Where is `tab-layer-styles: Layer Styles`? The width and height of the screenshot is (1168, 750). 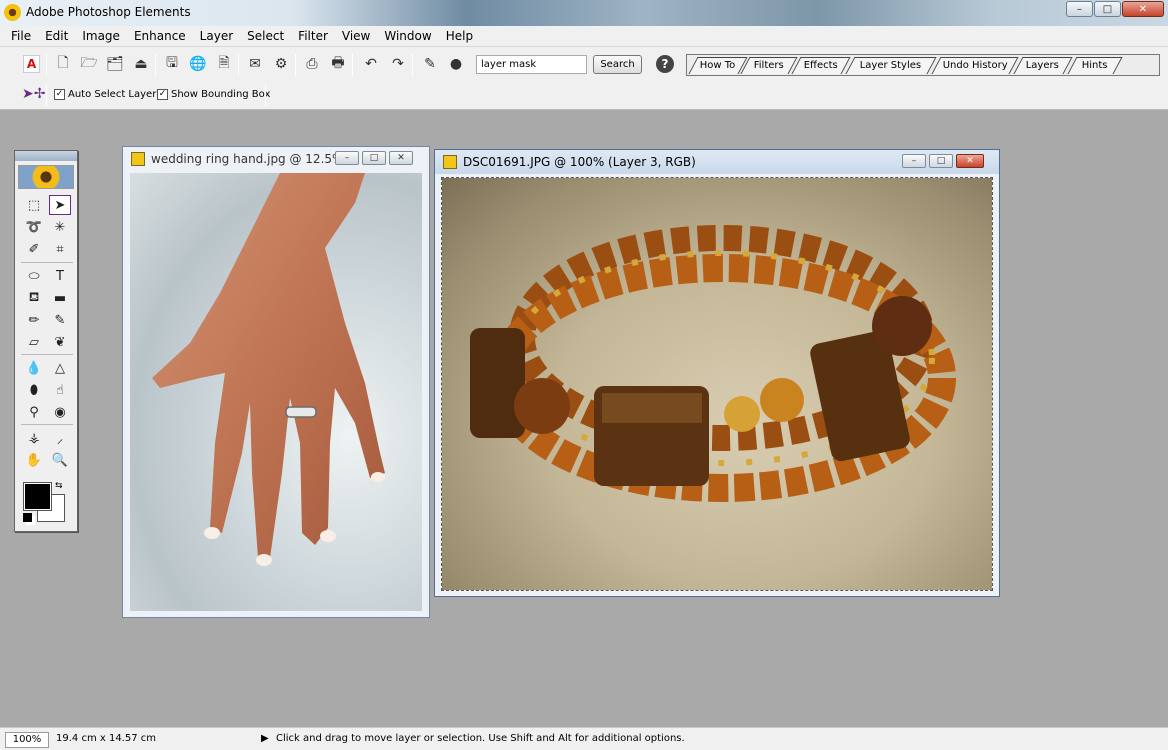
tab-layer-styles: Layer Styles is located at coordinates (891, 65).